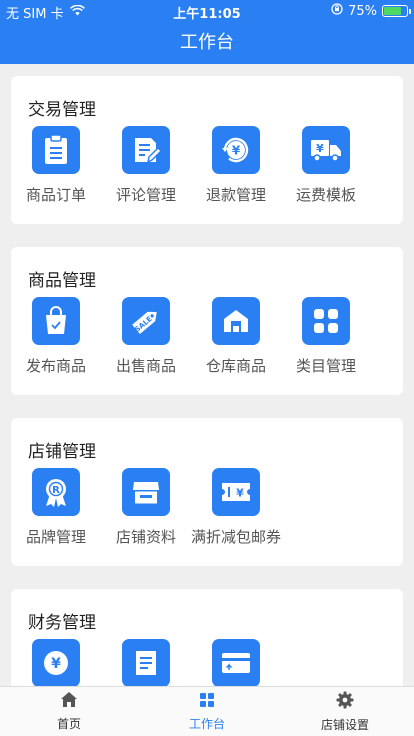 The width and height of the screenshot is (414, 736). I want to click on section-title: 店铺管理, so click(62, 452).